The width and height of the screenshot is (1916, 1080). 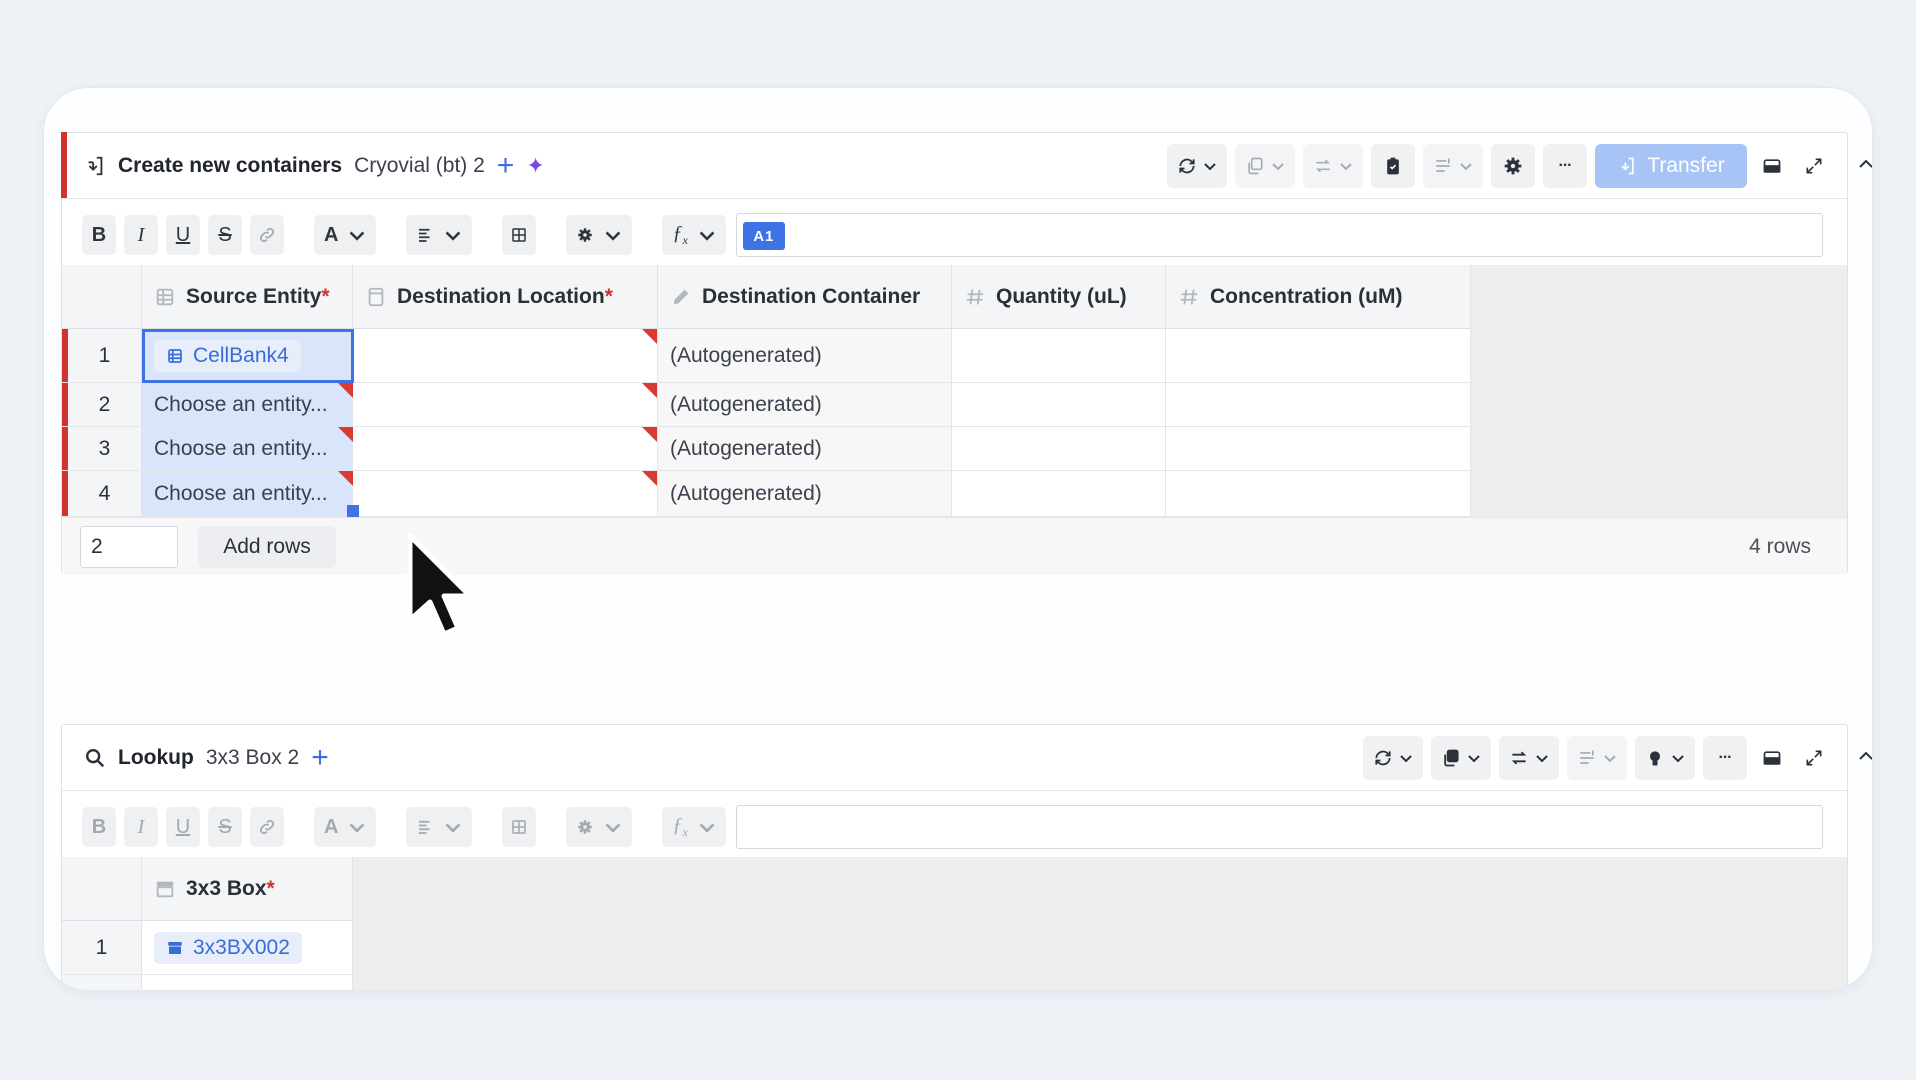 What do you see at coordinates (252, 758) in the screenshot?
I see `panel-subtitle: 3x3 Box 2` at bounding box center [252, 758].